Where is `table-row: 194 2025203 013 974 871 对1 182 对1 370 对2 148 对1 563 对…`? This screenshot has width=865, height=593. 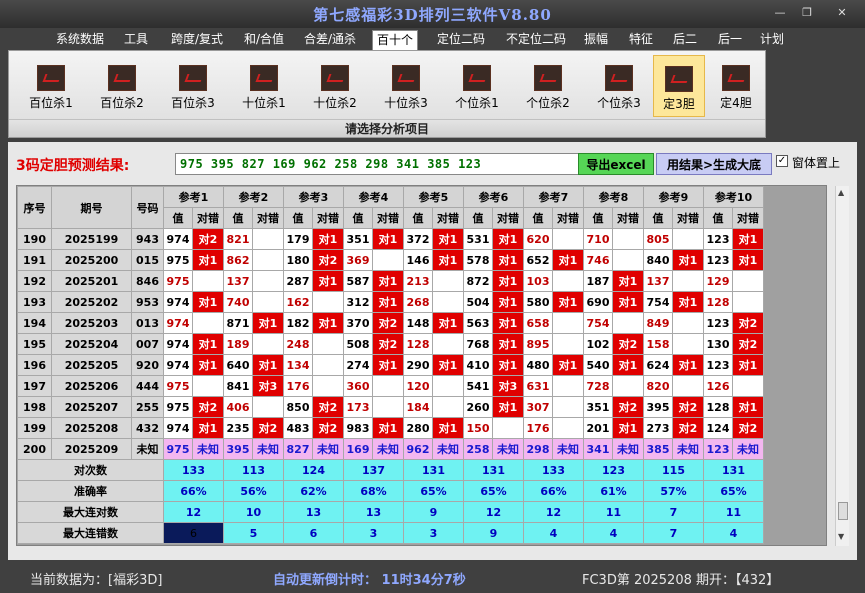
table-row: 194 2025203 013 974 871 对1 182 对1 370 对2 148 对1 563 对… is located at coordinates (390, 323).